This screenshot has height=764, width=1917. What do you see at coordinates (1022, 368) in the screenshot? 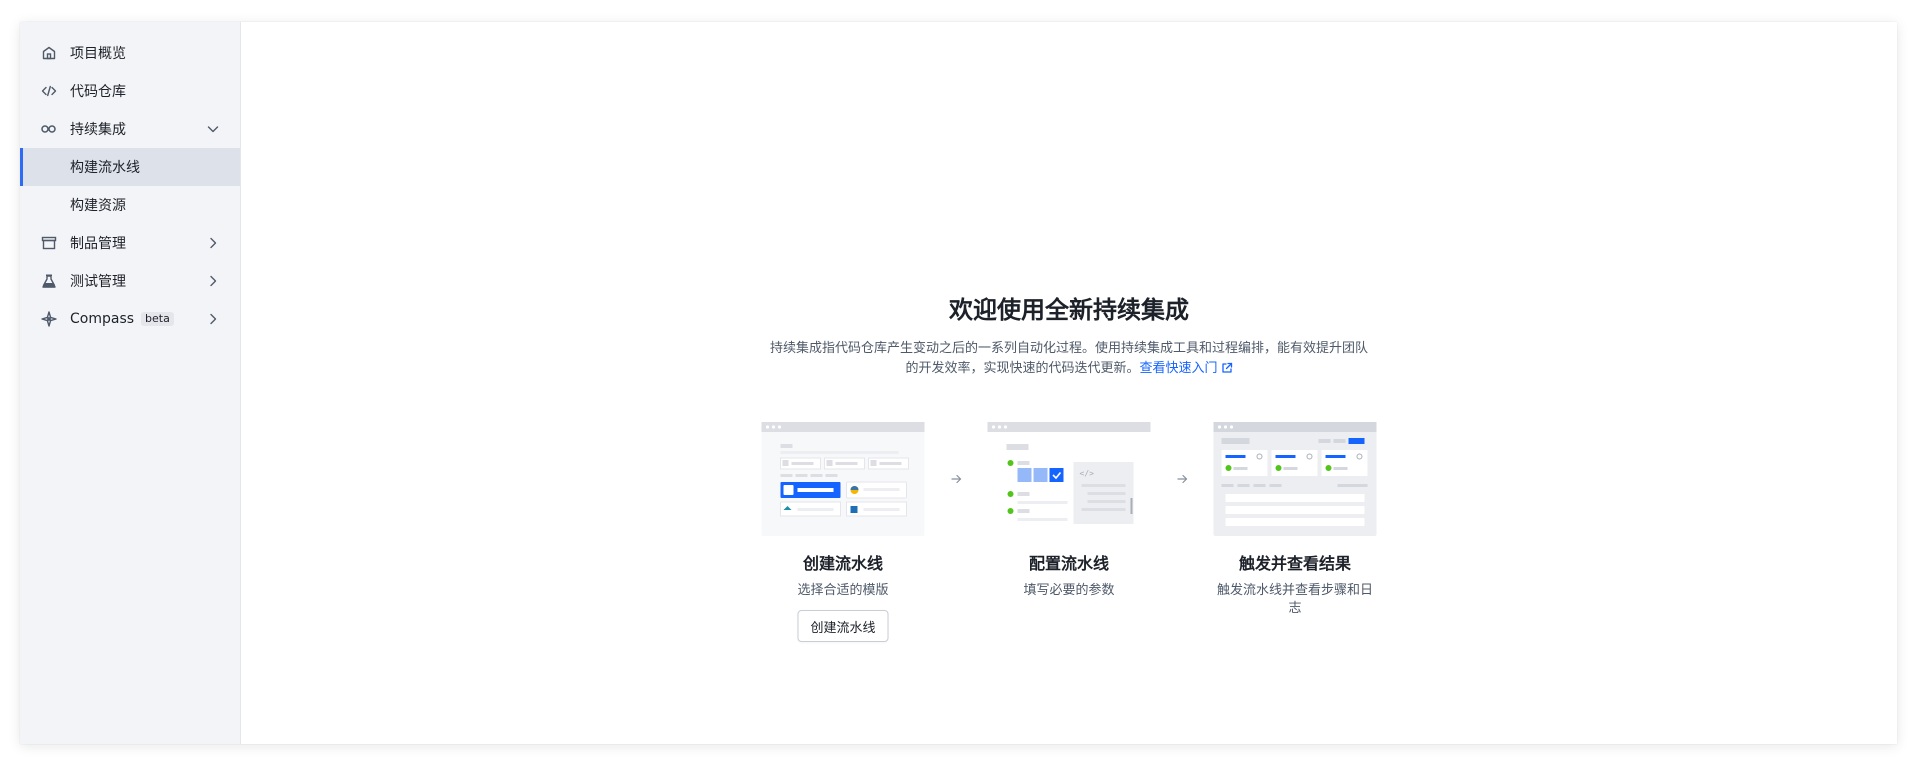
I see `description-line-2: 的开发效率，实现快速的代码迭代更新。` at bounding box center [1022, 368].